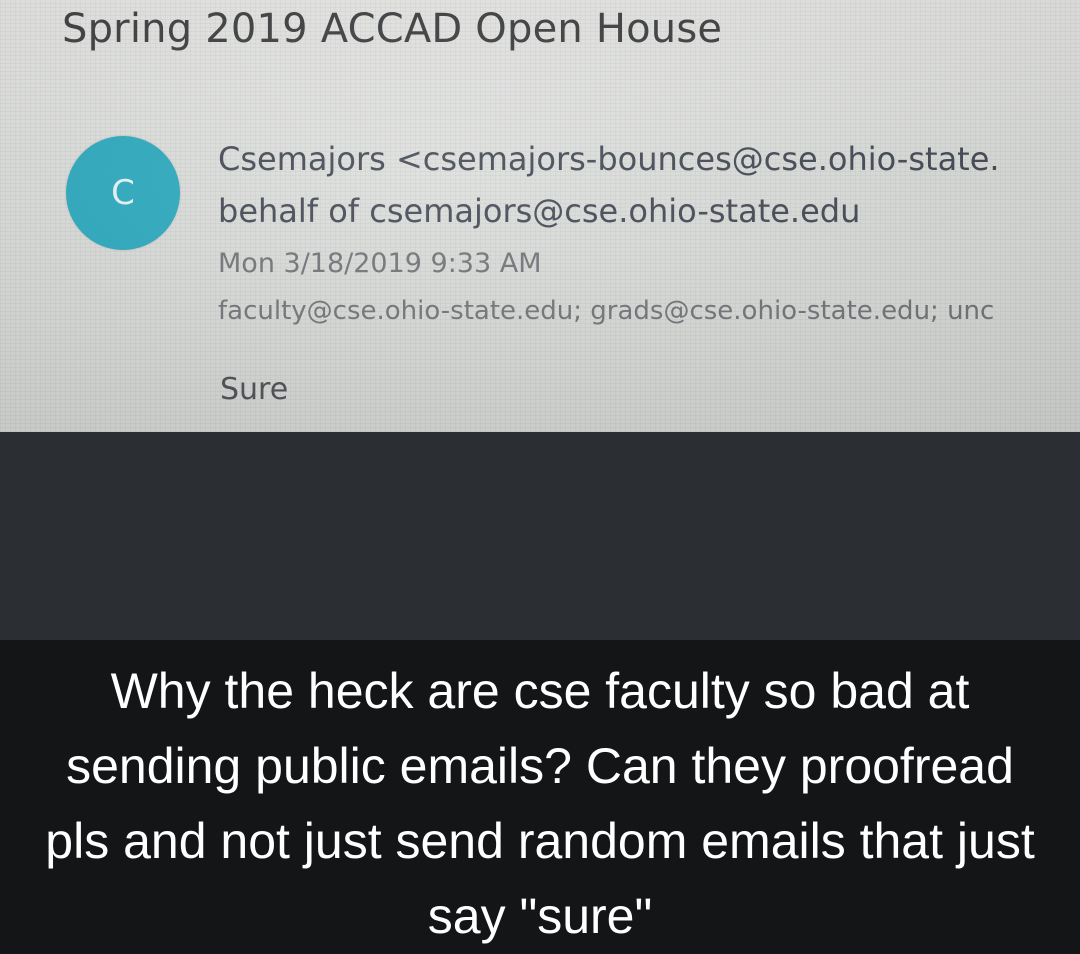 The height and width of the screenshot is (954, 1080). Describe the element at coordinates (392, 29) in the screenshot. I see `email-subject: Spring 2019 ACCAD Open House` at that location.